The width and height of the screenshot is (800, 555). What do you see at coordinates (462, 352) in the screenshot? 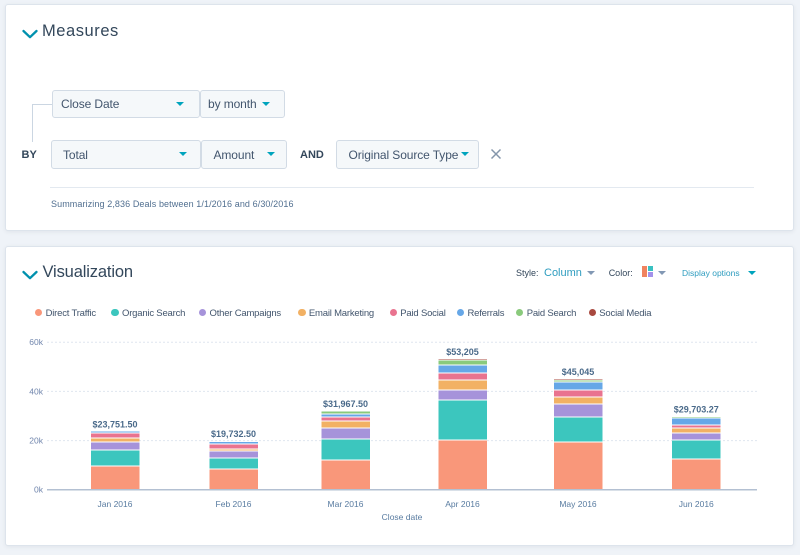
I see `svg-text: $53,205` at bounding box center [462, 352].